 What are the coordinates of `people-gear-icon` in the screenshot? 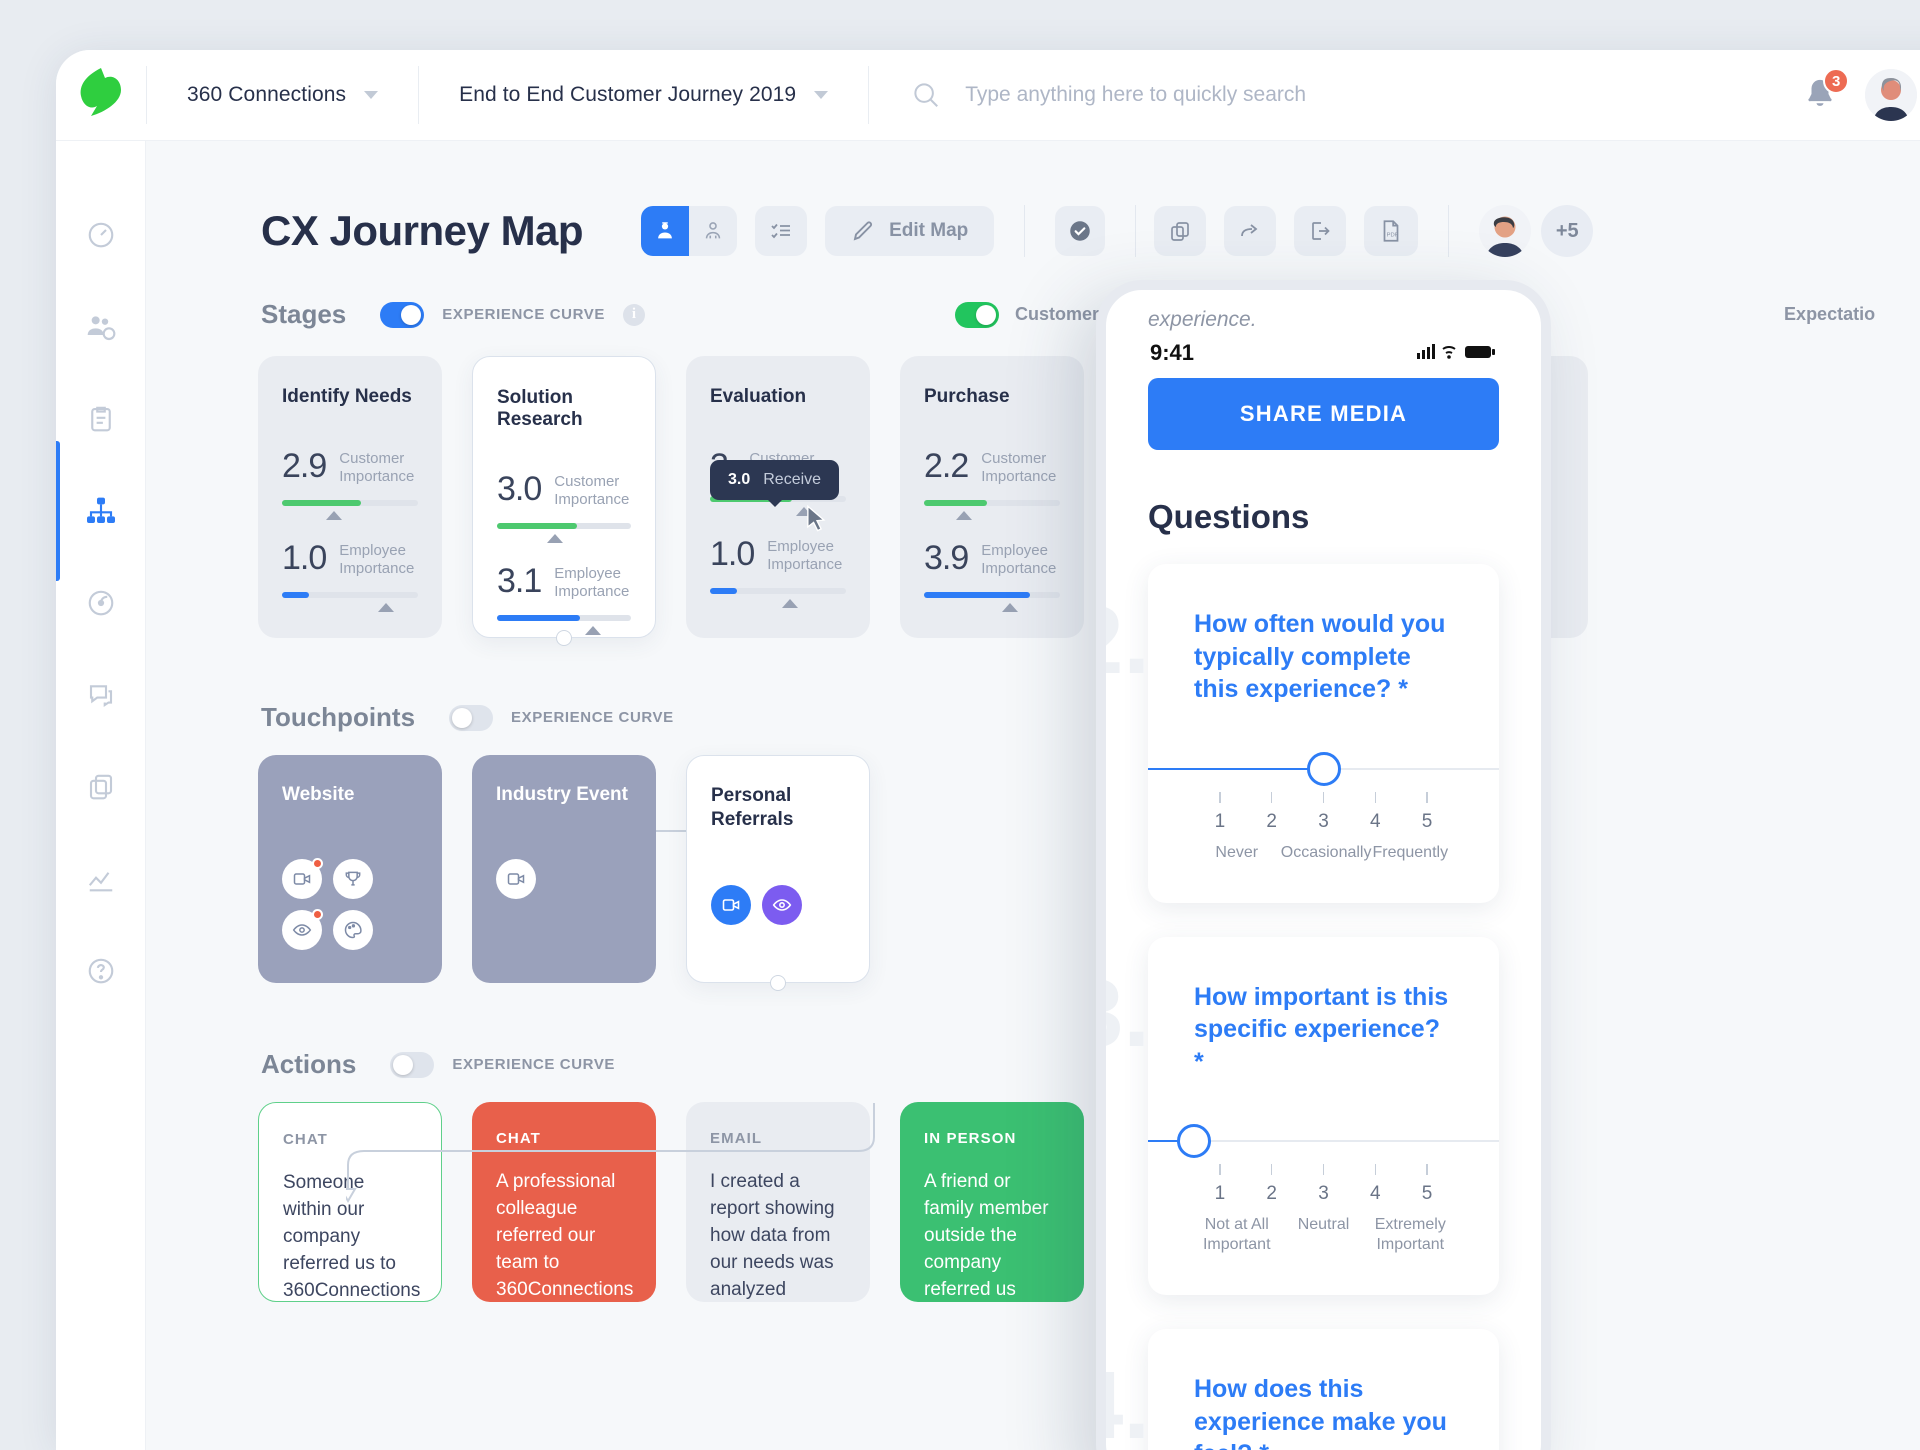 It's located at (101, 328).